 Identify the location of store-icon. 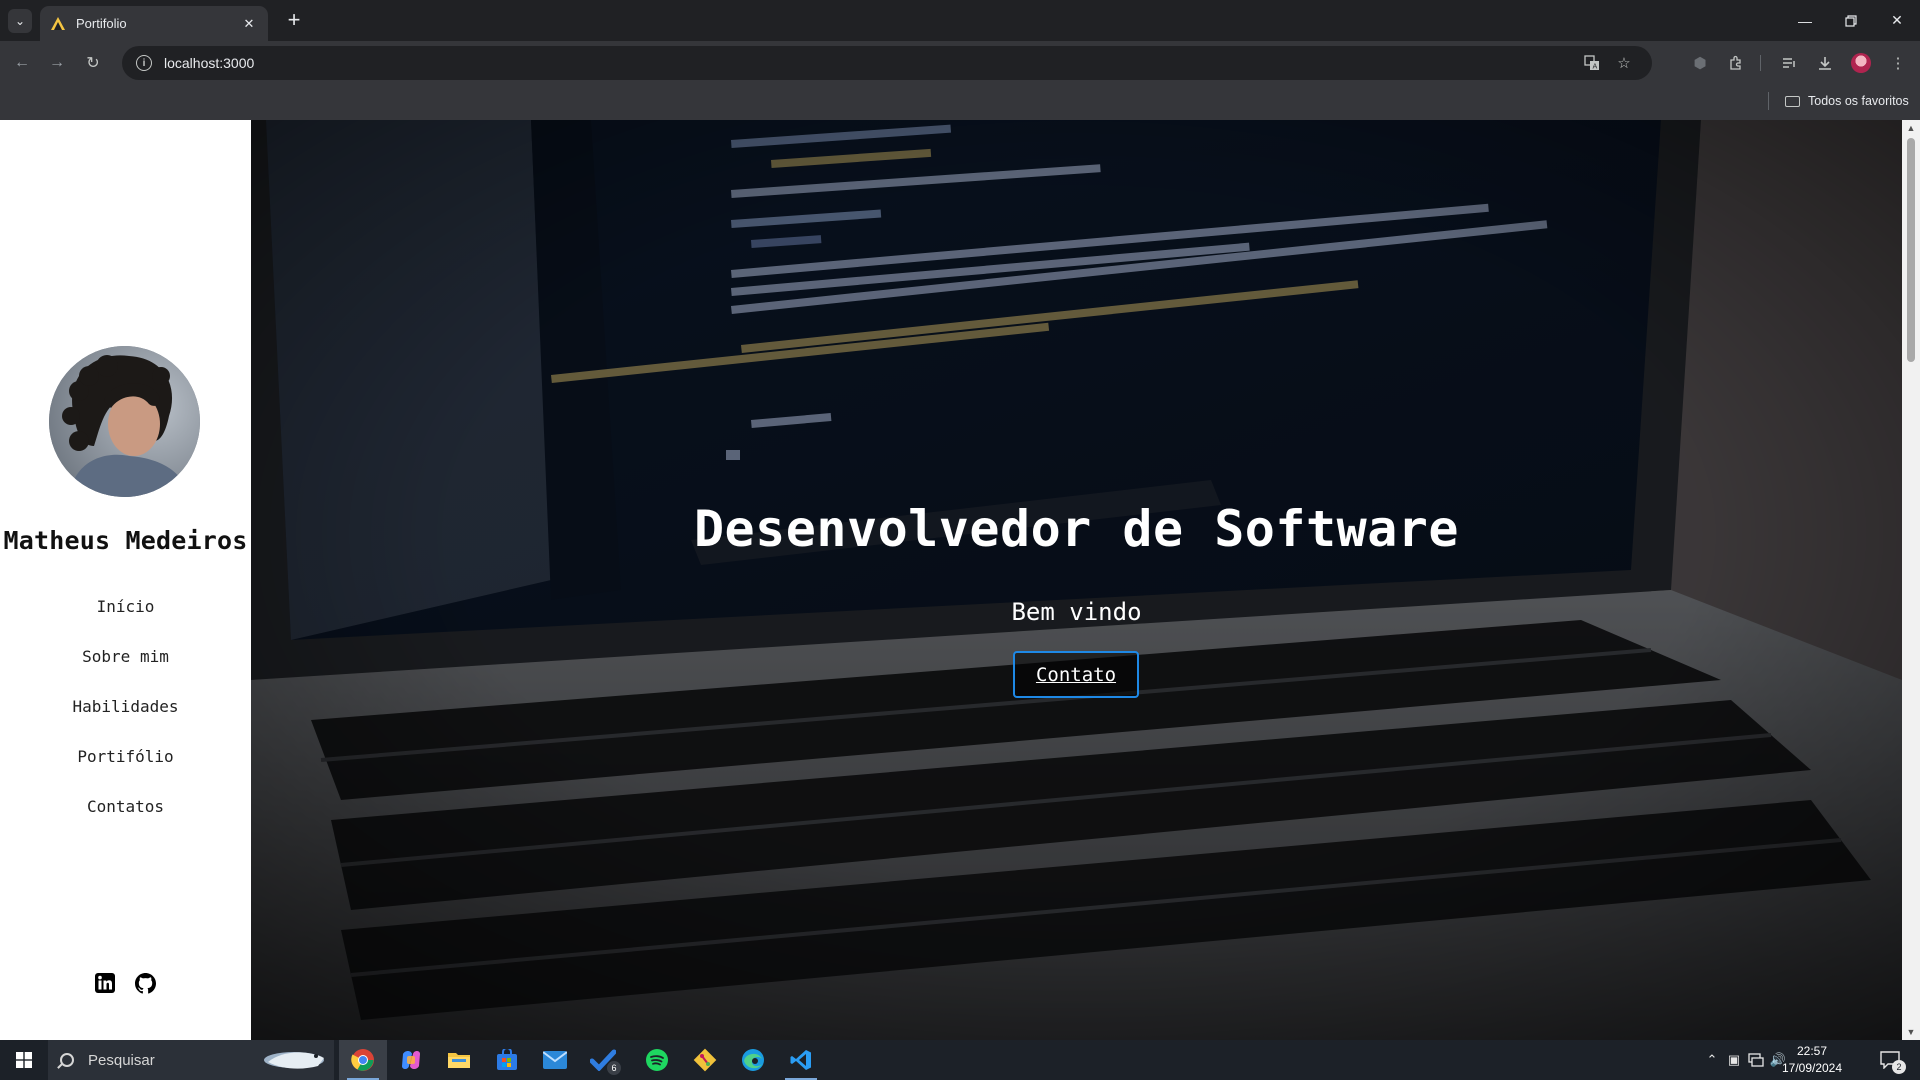
(507, 1059).